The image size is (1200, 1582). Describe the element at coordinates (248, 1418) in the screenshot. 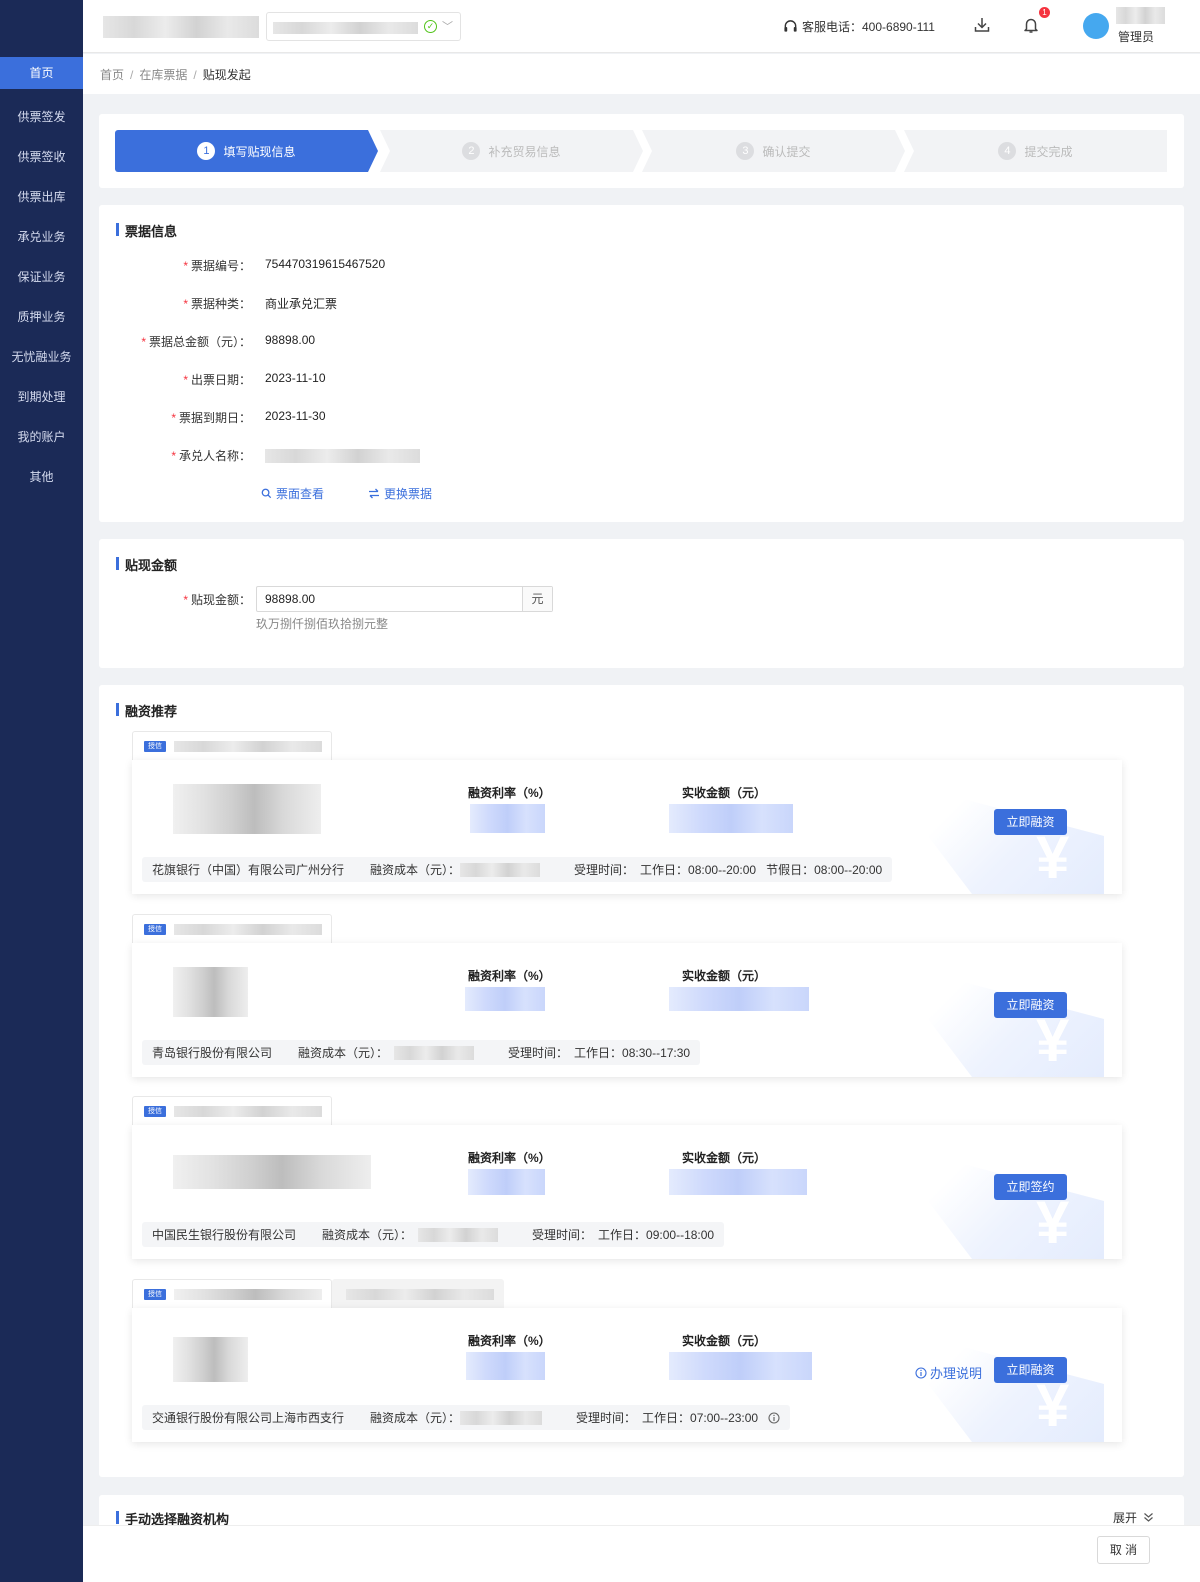

I see `bank-name: 交通银行股份有限公司上海市西支行` at that location.